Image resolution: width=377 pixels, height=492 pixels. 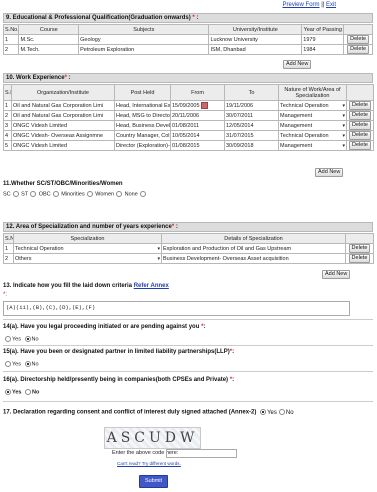 What do you see at coordinates (33, 194) in the screenshot?
I see `category-st-radio` at bounding box center [33, 194].